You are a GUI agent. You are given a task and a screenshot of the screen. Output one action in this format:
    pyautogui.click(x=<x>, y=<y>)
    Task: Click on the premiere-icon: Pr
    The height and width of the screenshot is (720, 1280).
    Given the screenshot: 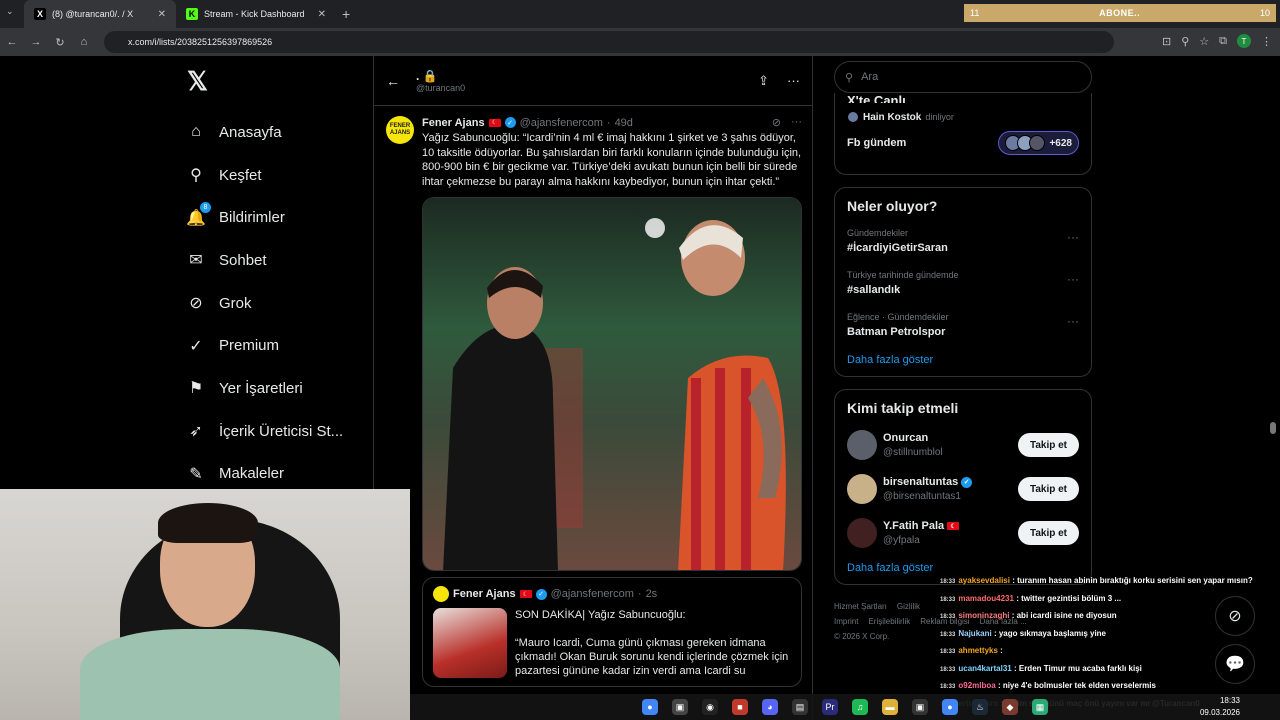 What is the action you would take?
    pyautogui.click(x=830, y=707)
    